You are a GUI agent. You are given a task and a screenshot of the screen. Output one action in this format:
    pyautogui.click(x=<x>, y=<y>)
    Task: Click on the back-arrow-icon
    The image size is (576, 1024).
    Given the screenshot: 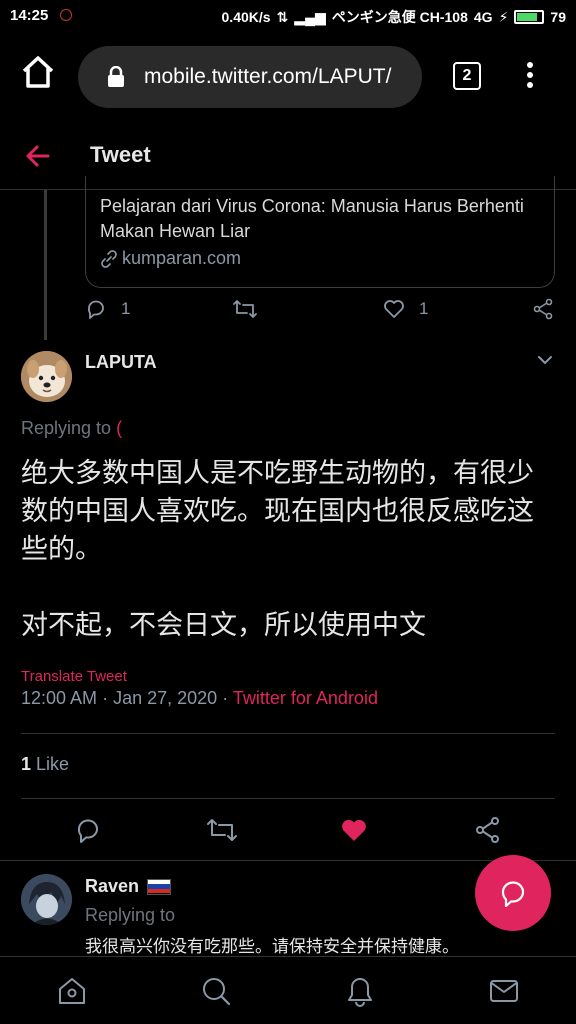 What is the action you would take?
    pyautogui.click(x=38, y=156)
    